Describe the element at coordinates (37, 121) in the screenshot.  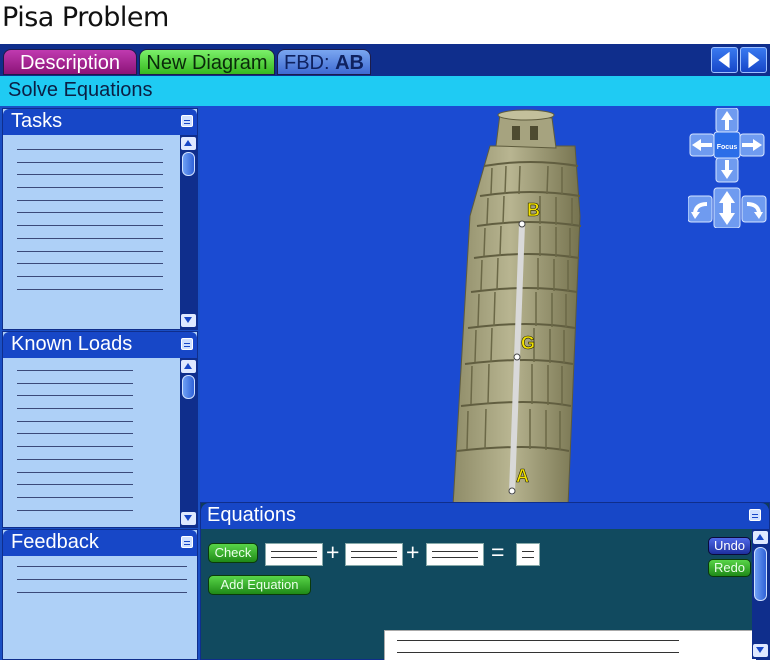
I see `tasks-panel-title: Tasks` at that location.